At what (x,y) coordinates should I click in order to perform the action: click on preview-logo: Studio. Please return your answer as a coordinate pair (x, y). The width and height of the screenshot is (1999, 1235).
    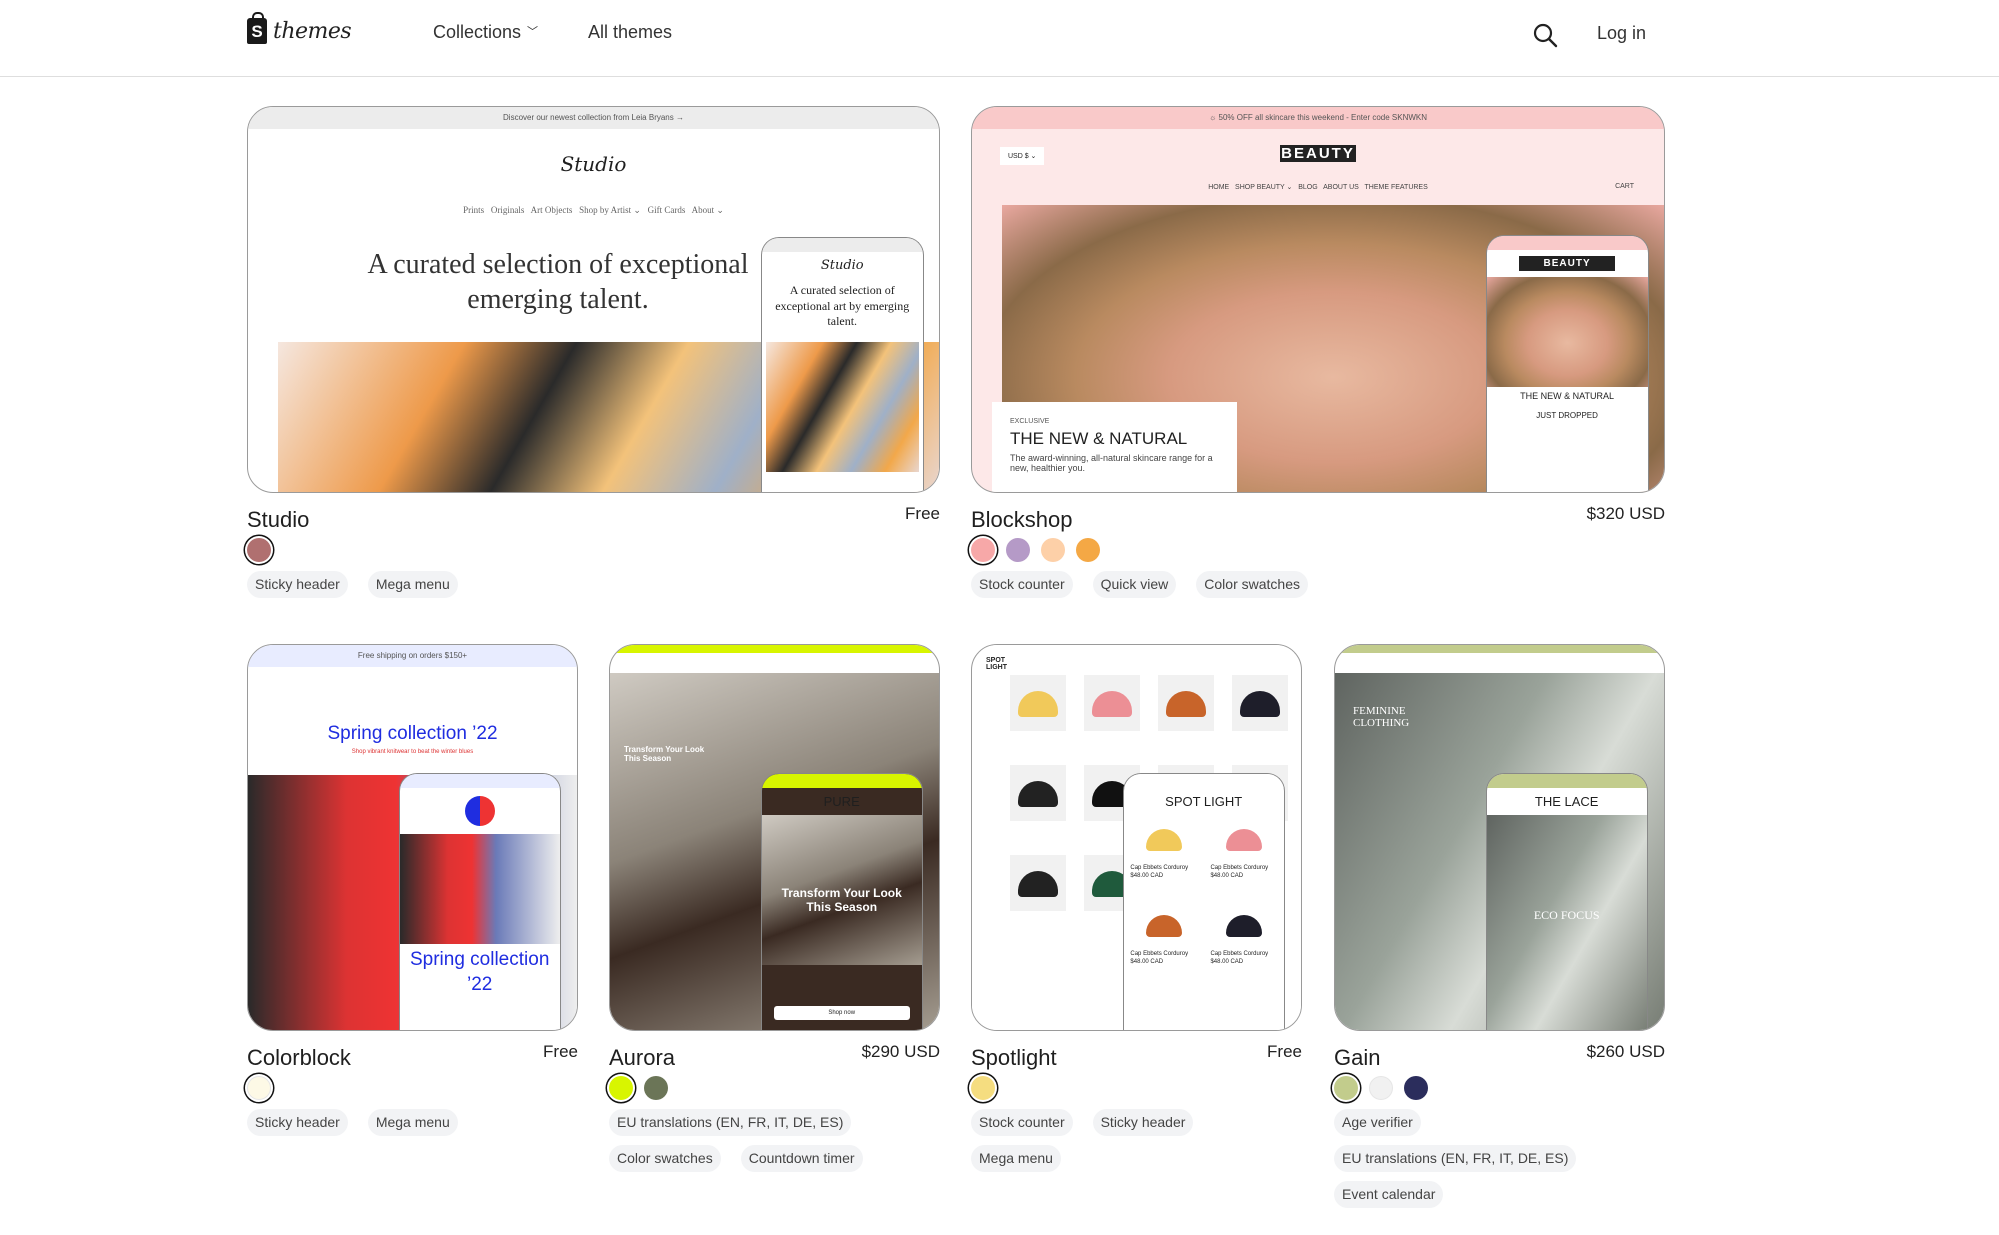
    Looking at the image, I should click on (593, 164).